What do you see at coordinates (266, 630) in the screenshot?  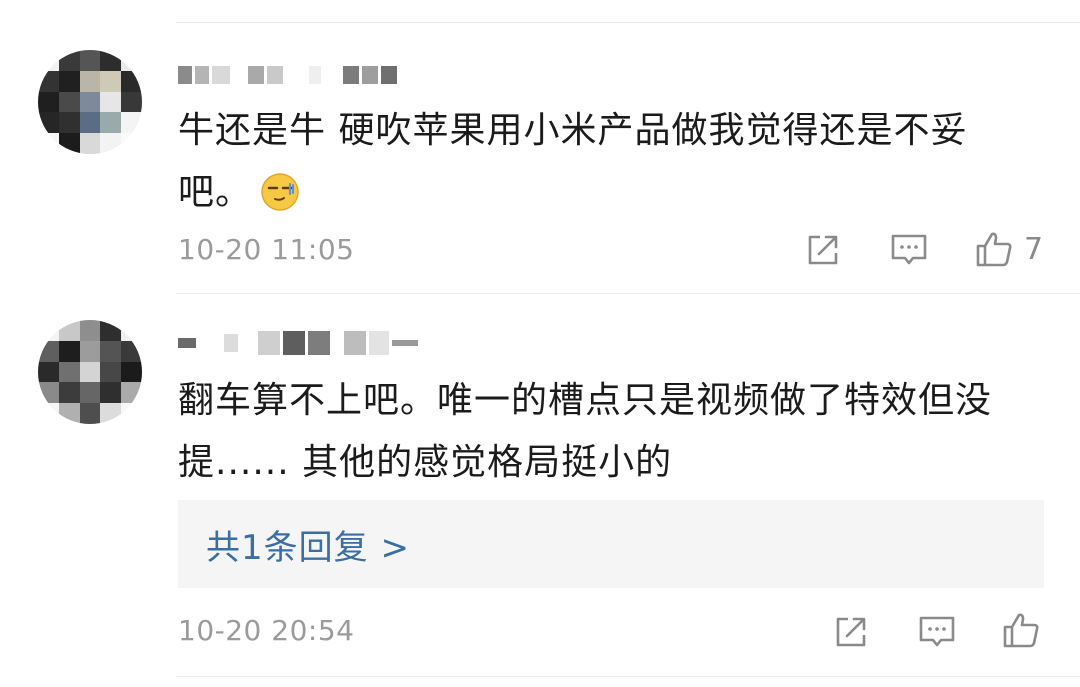 I see `comment-timestamp: 10-20 20:54` at bounding box center [266, 630].